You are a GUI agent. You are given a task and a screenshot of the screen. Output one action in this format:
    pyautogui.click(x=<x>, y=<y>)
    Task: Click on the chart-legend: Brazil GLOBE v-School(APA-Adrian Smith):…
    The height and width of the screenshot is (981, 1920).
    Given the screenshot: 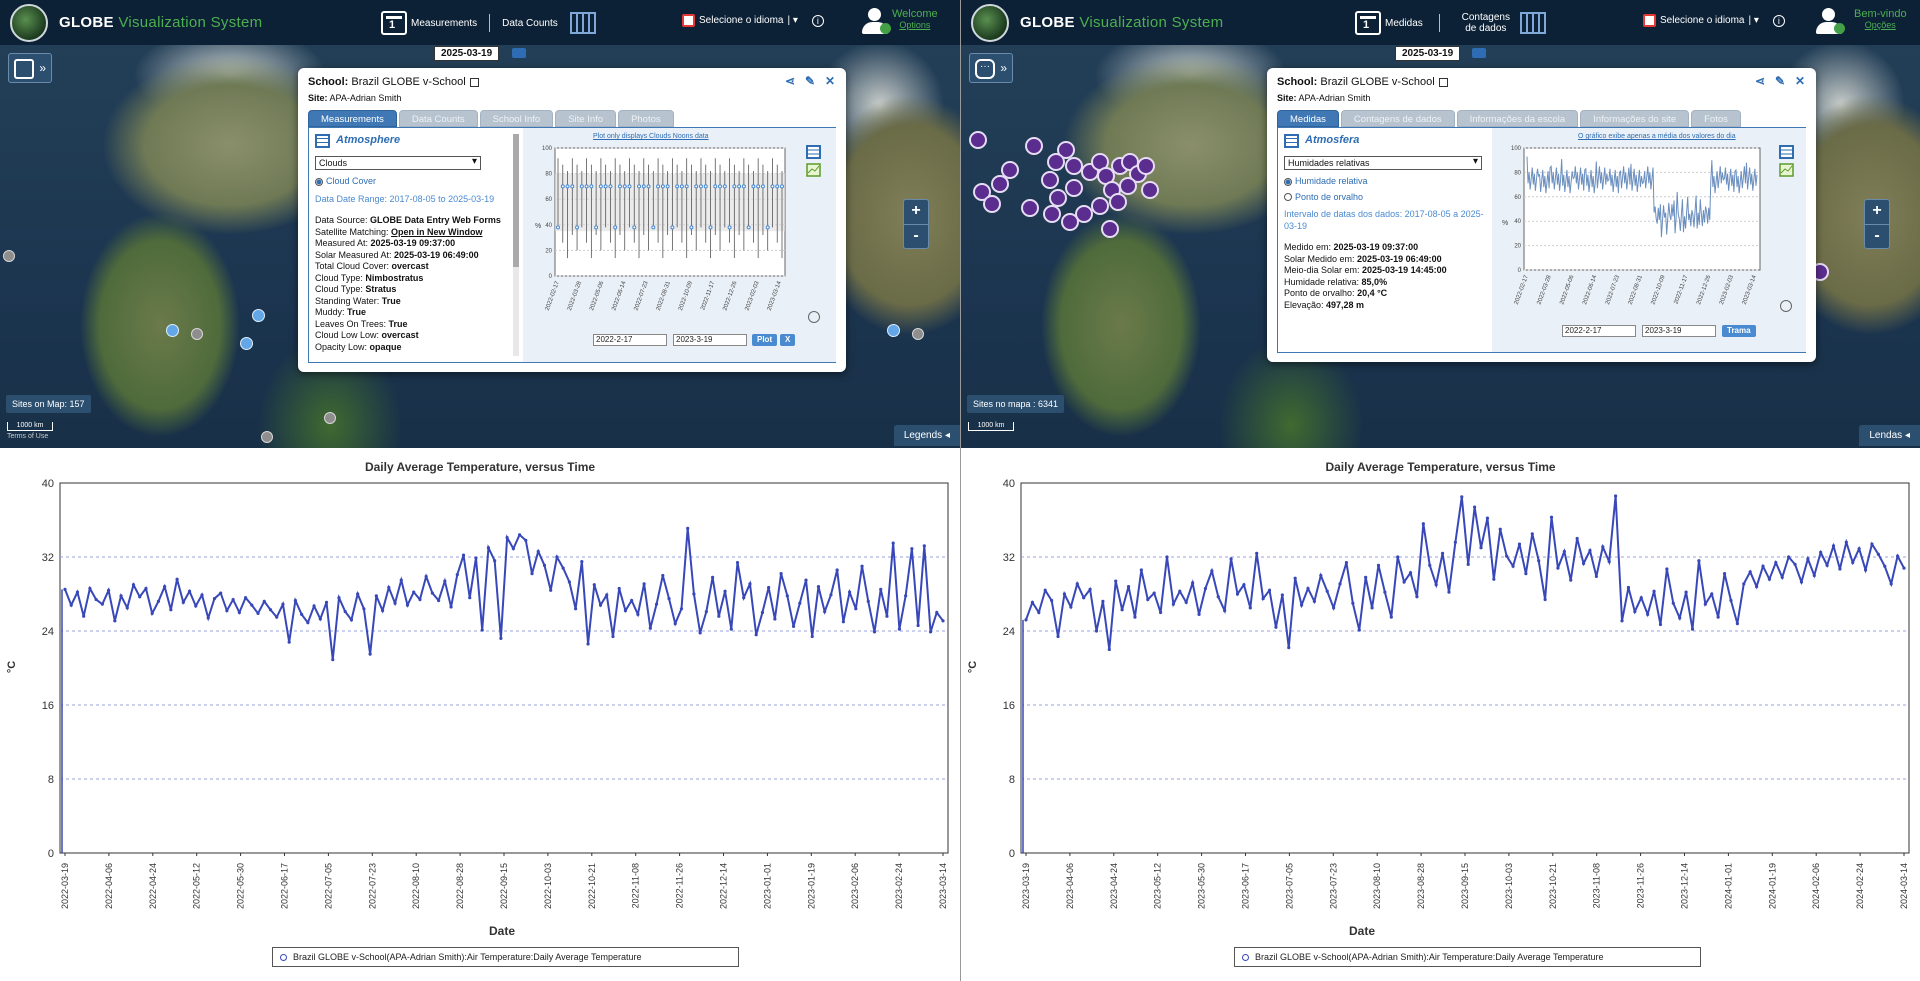 What is the action you would take?
    pyautogui.click(x=505, y=957)
    